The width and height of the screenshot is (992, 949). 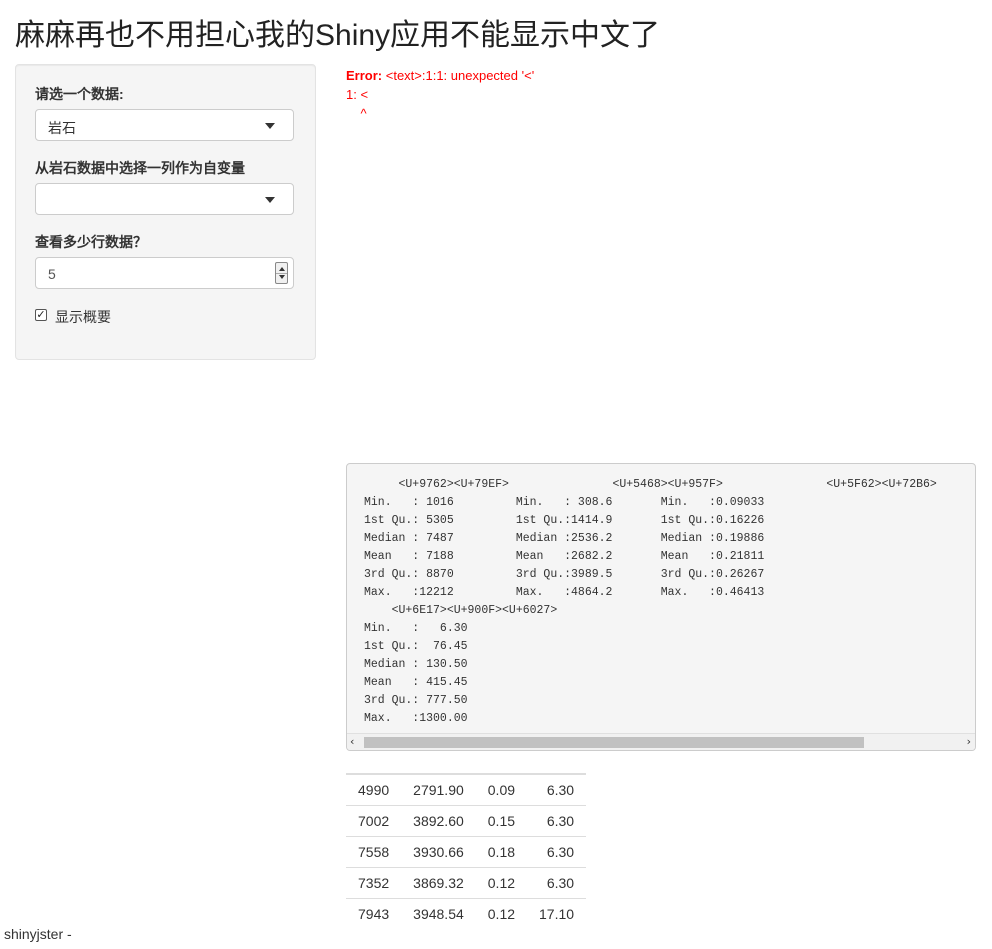 What do you see at coordinates (41, 315) in the screenshot?
I see `summary-checkbox: ✓` at bounding box center [41, 315].